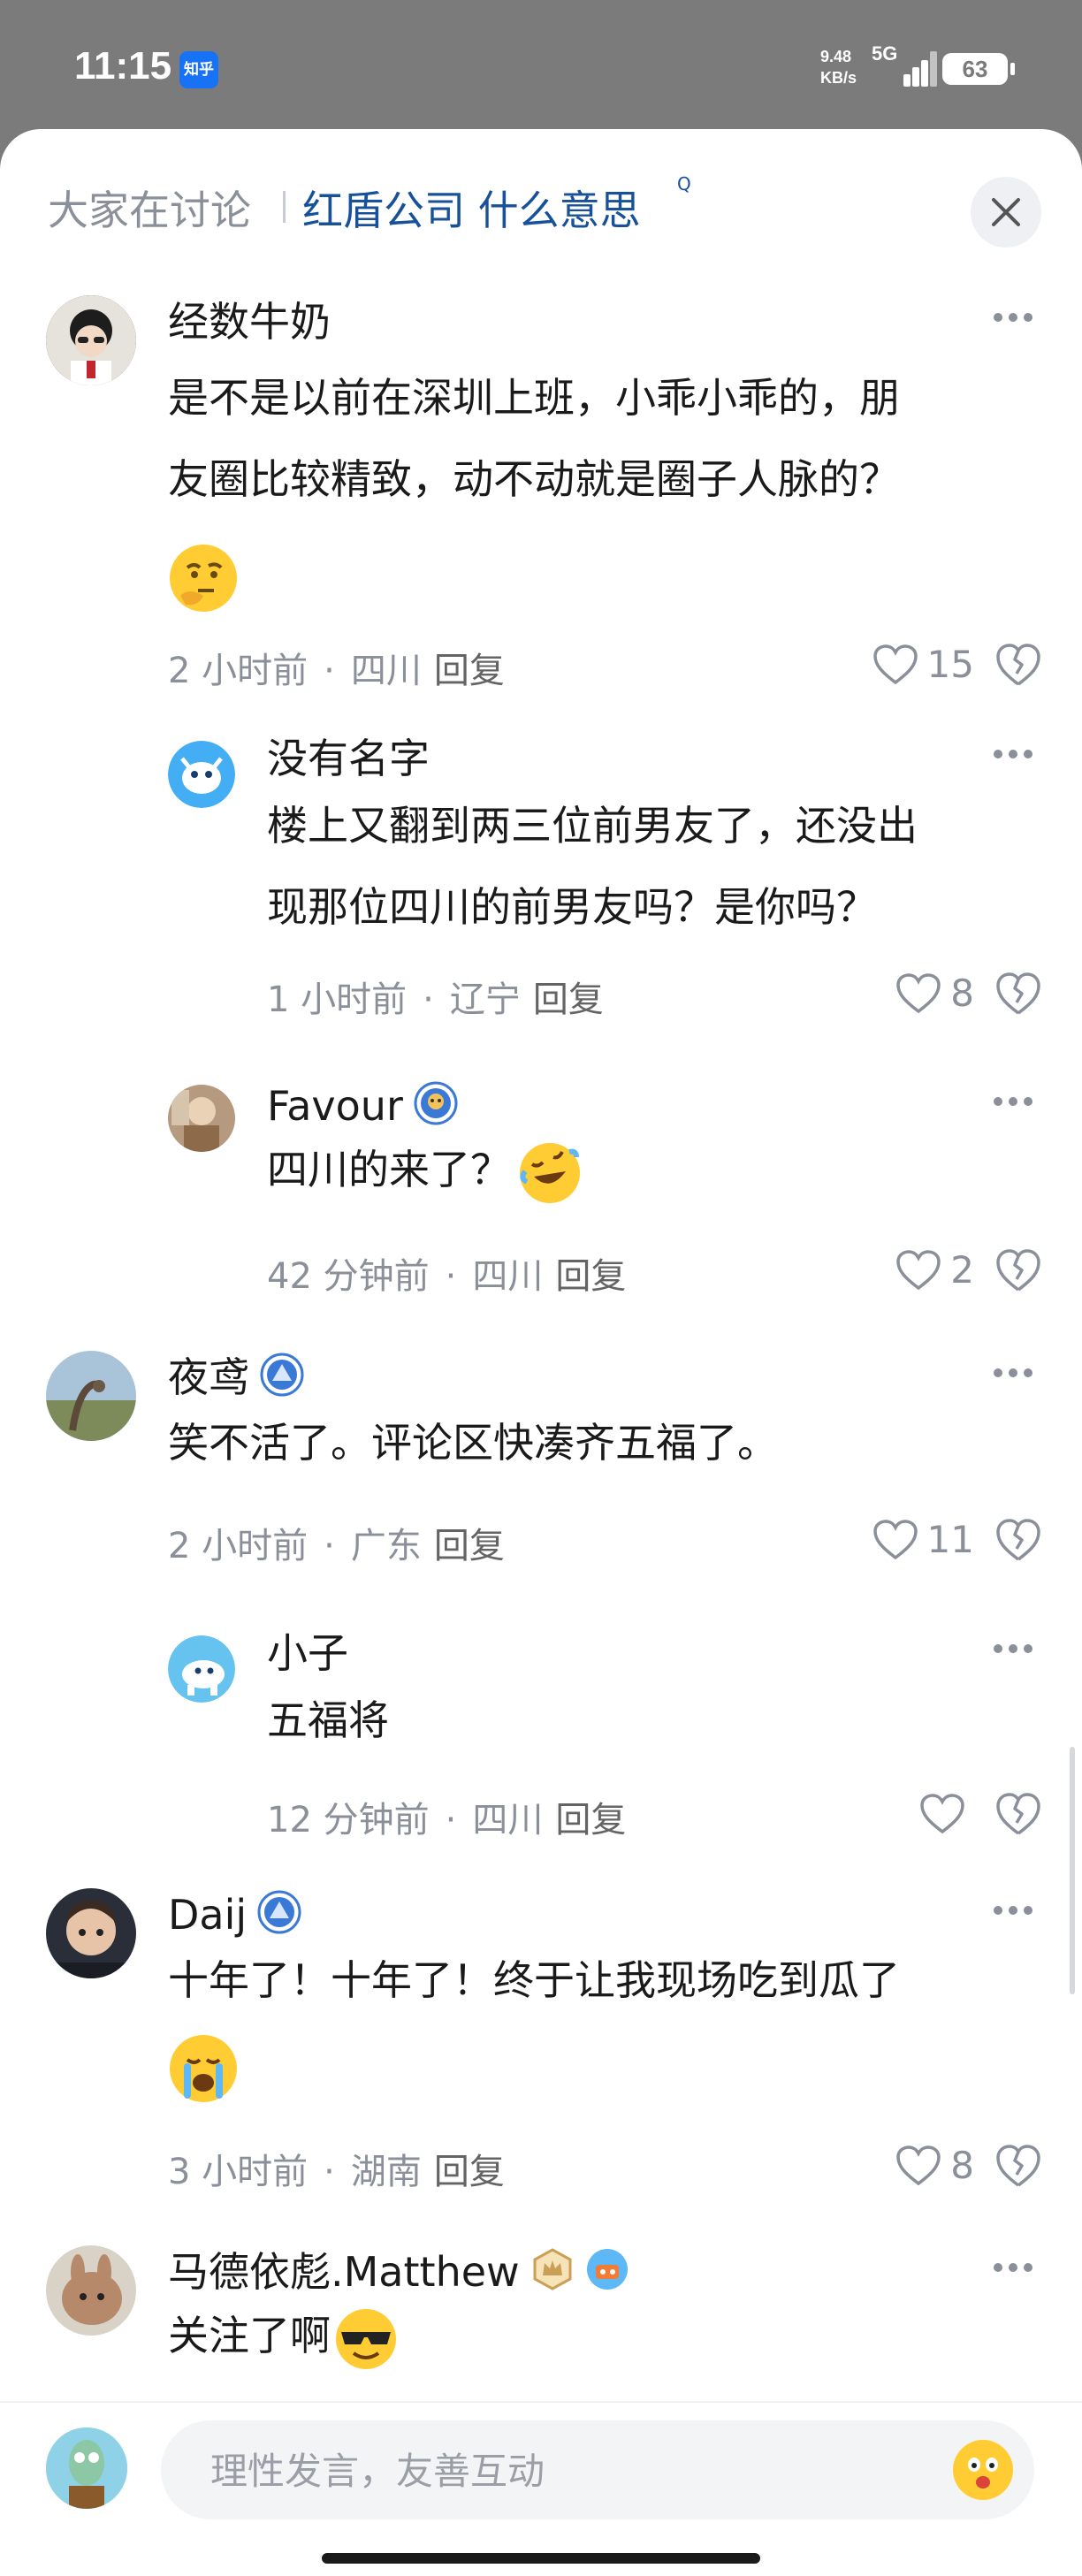 This screenshot has width=1082, height=2576. I want to click on level-crown-badge-icon, so click(552, 2275).